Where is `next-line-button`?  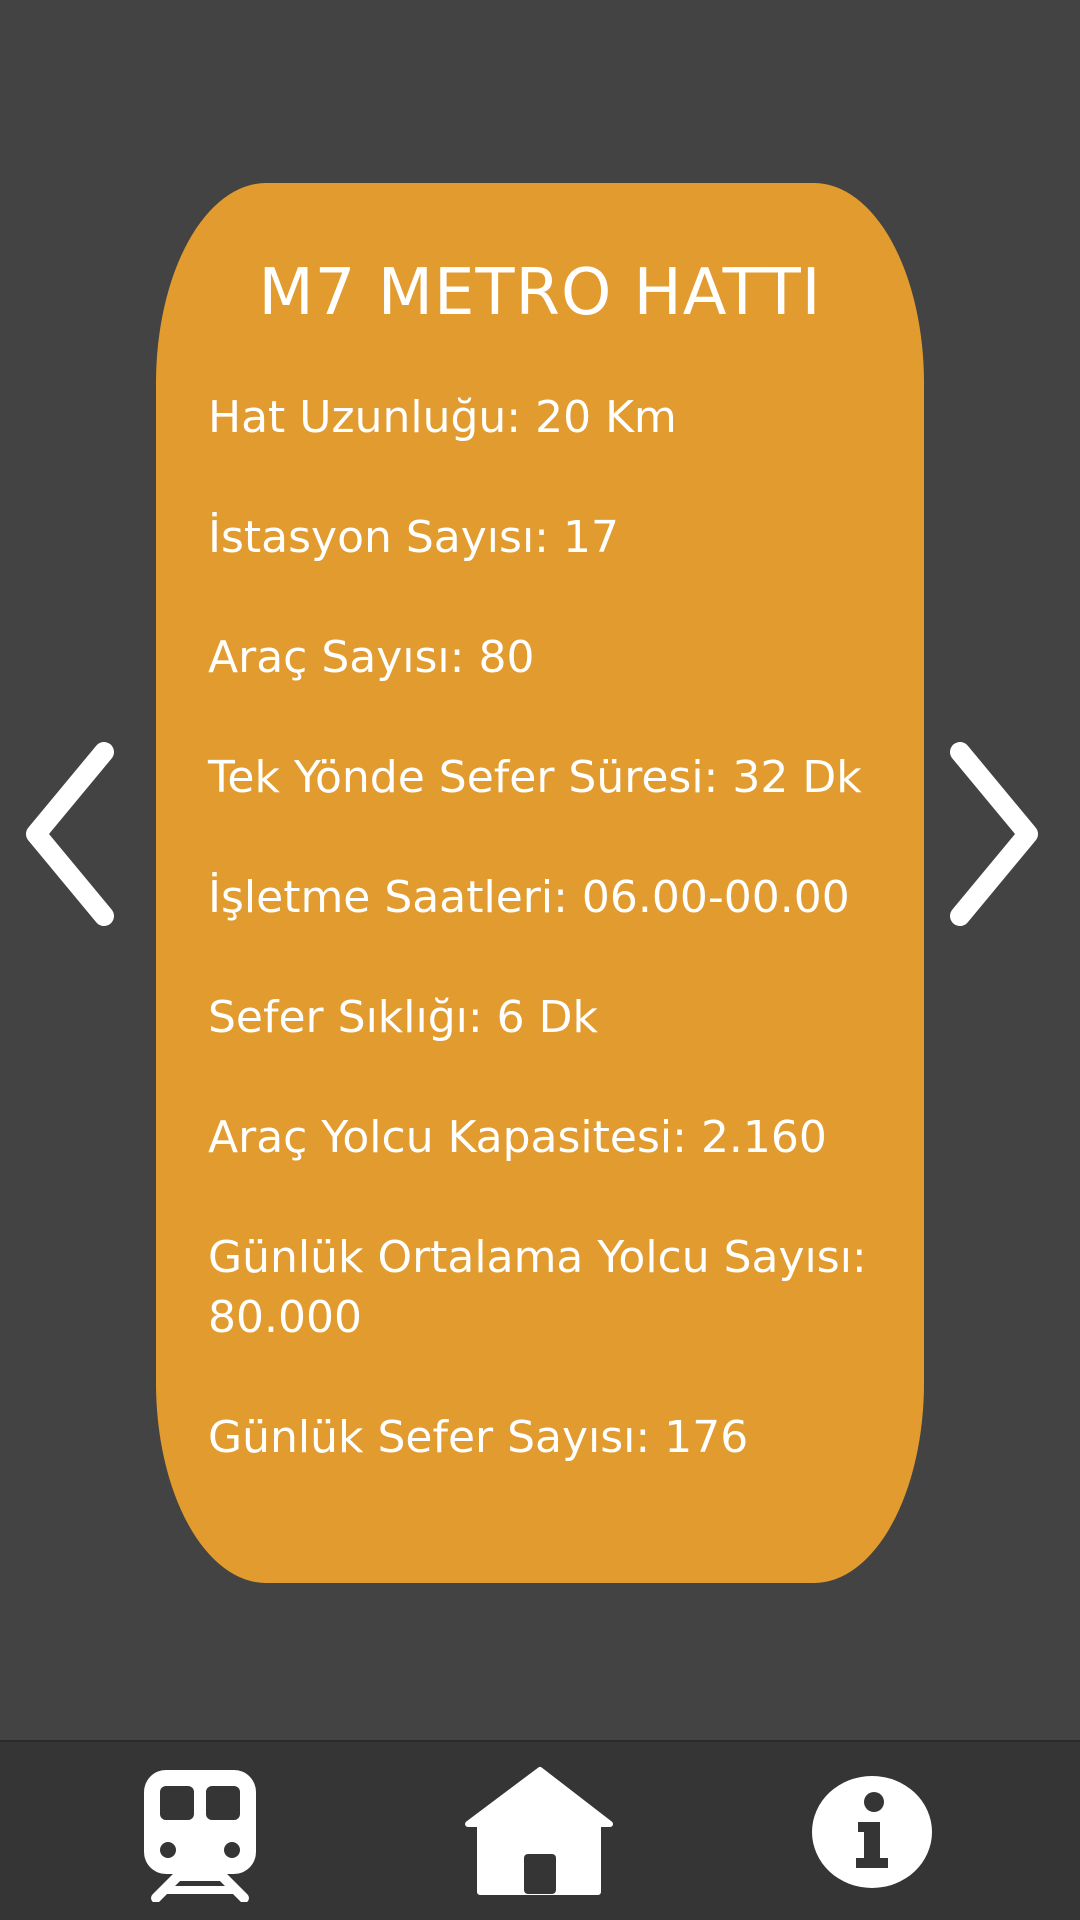
next-line-button is located at coordinates (995, 835).